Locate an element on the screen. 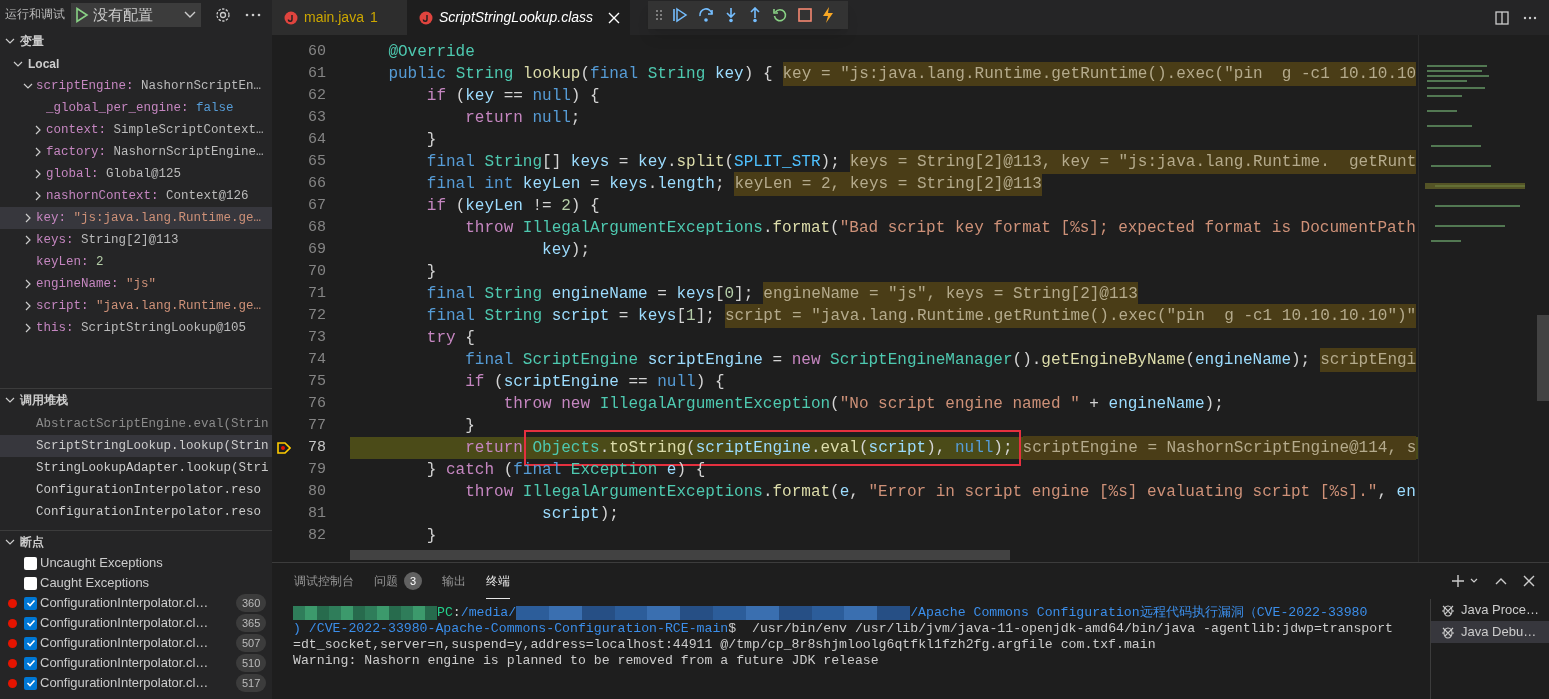 The width and height of the screenshot is (1549, 699). lightning-icon is located at coordinates (828, 15).